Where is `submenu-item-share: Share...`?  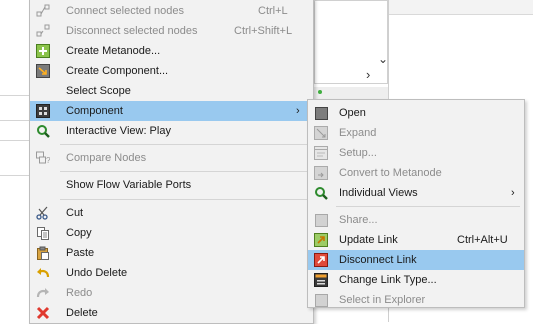 submenu-item-share: Share... is located at coordinates (416, 220).